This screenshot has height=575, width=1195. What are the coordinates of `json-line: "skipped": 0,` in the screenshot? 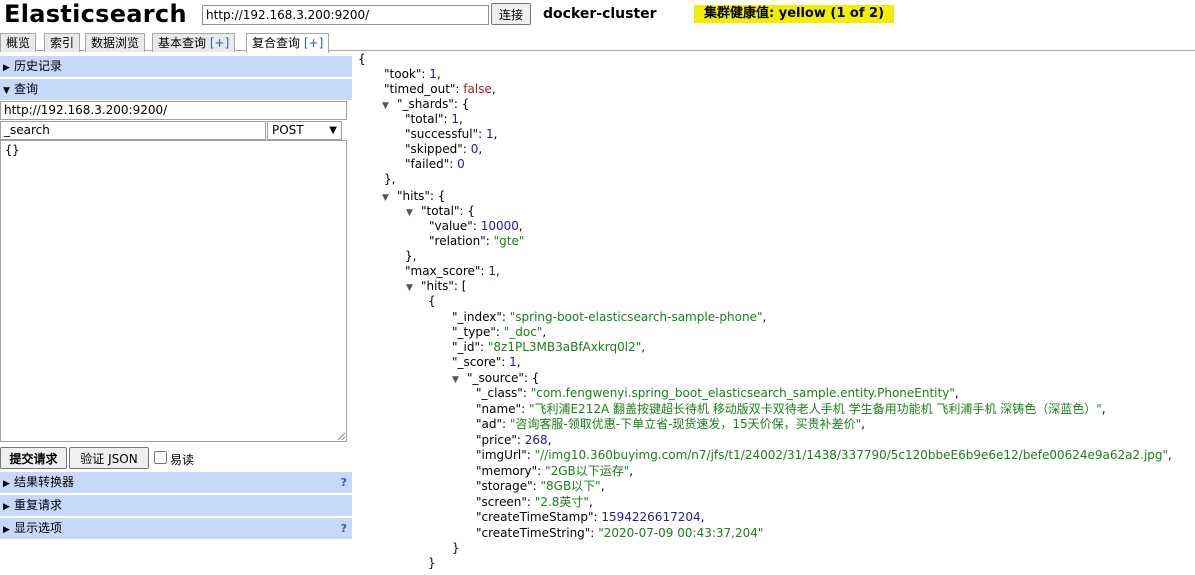 It's located at (444, 149).